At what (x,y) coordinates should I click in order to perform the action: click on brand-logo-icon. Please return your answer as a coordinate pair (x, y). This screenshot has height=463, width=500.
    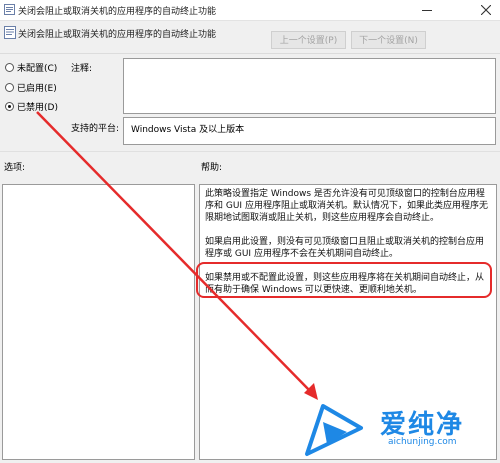
    Looking at the image, I should click on (334, 430).